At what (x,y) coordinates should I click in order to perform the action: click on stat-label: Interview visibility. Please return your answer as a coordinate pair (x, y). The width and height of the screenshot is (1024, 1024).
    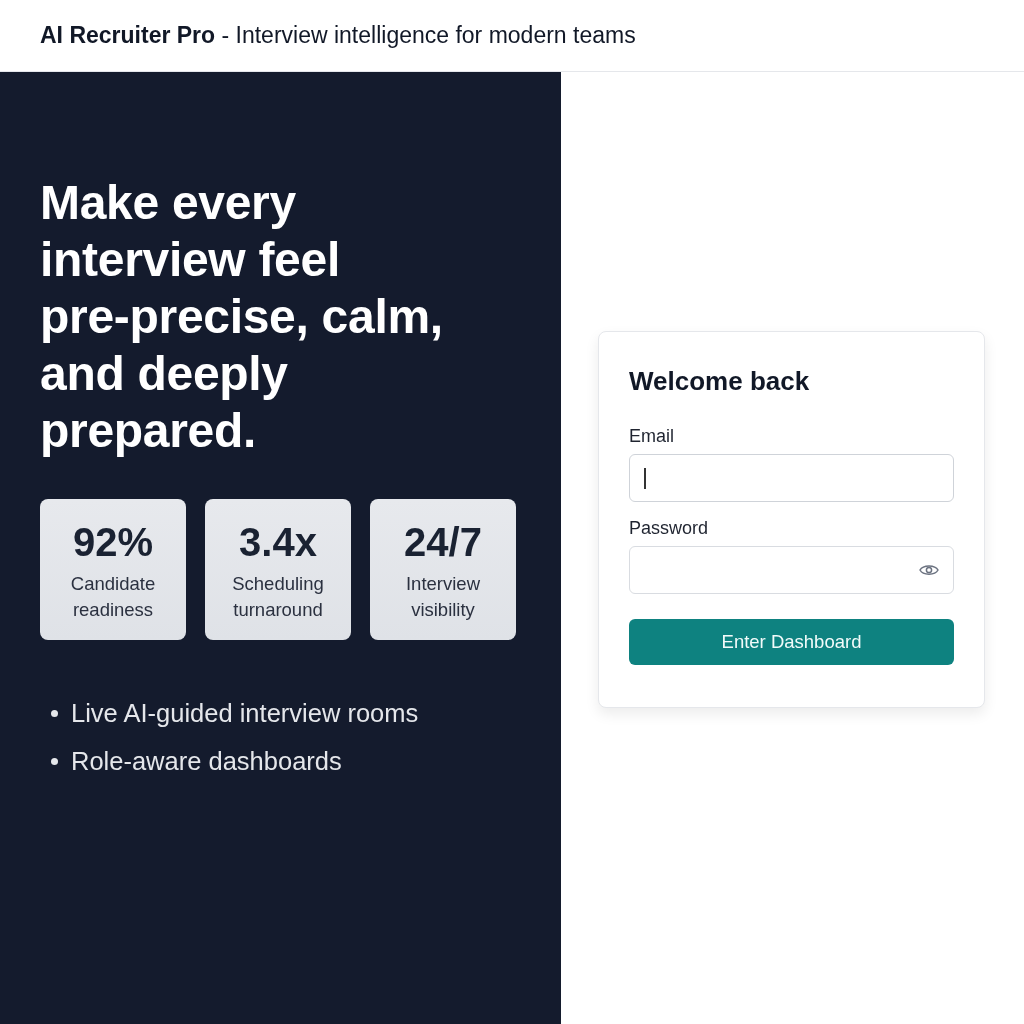
    Looking at the image, I should click on (443, 597).